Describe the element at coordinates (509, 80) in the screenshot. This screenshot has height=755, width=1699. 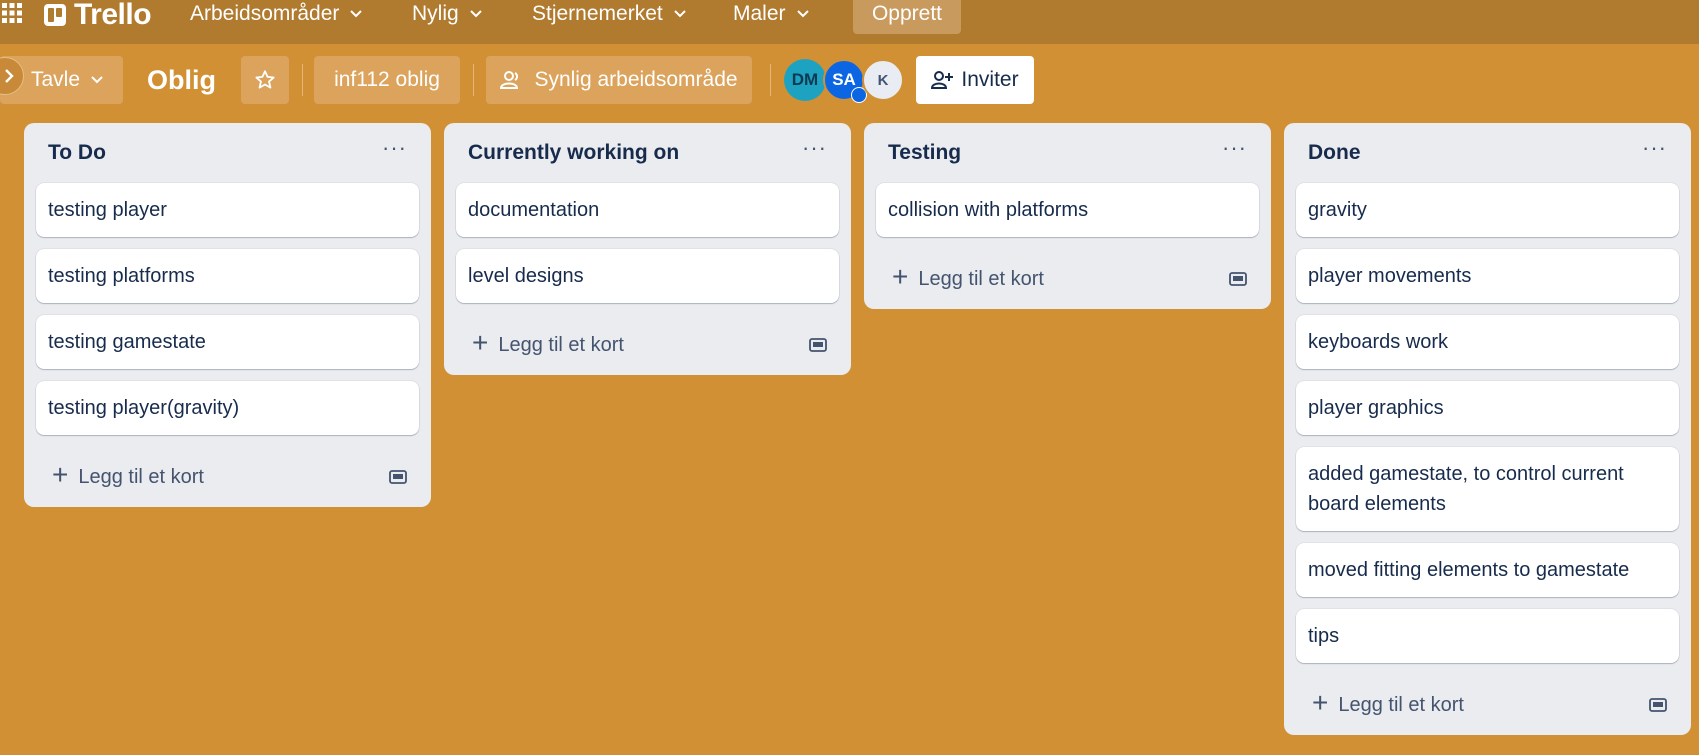
I see `people-icon` at that location.